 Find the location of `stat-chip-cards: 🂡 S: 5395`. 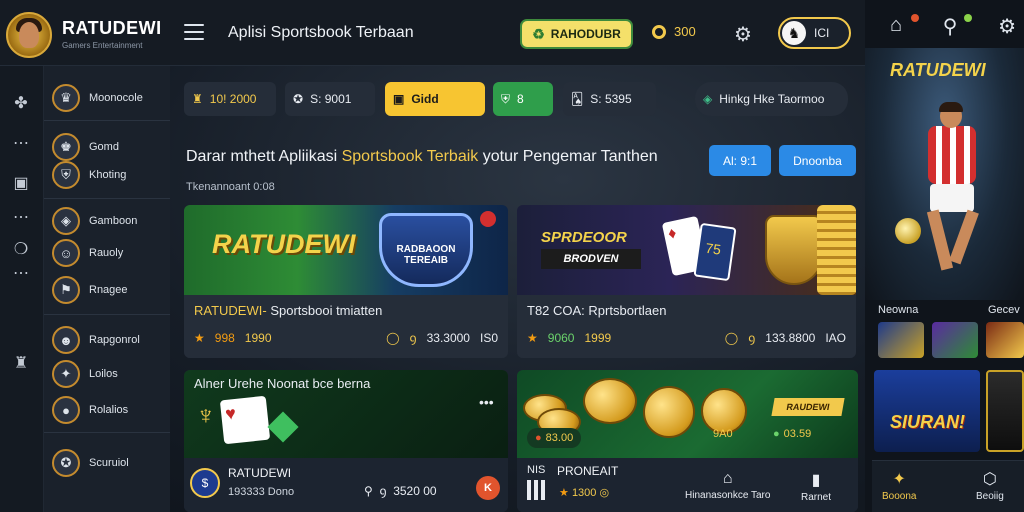

stat-chip-cards: 🂡 S: 5395 is located at coordinates (609, 99).